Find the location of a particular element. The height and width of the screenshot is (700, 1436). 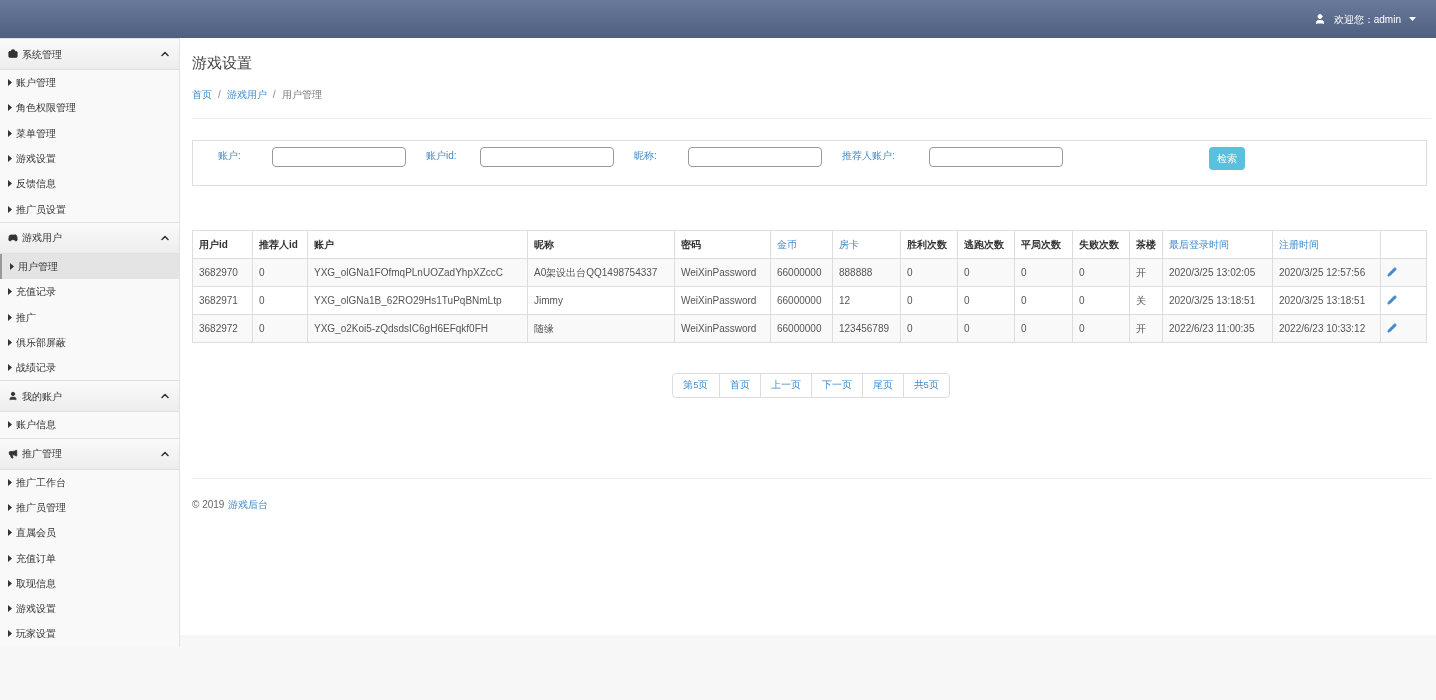

pagination-link: 上一页 is located at coordinates (785, 385).